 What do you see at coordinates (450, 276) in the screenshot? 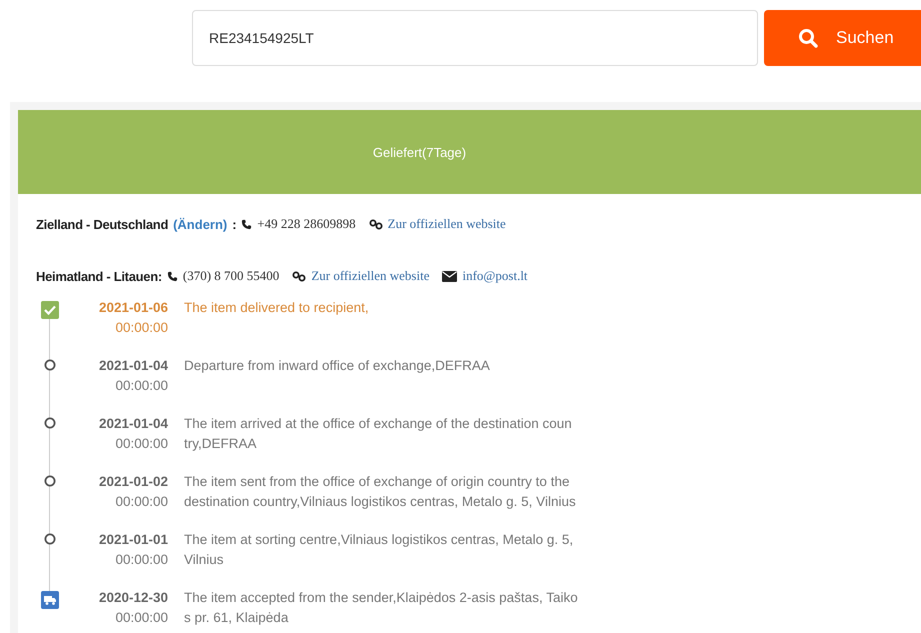
I see `envelope-icon` at bounding box center [450, 276].